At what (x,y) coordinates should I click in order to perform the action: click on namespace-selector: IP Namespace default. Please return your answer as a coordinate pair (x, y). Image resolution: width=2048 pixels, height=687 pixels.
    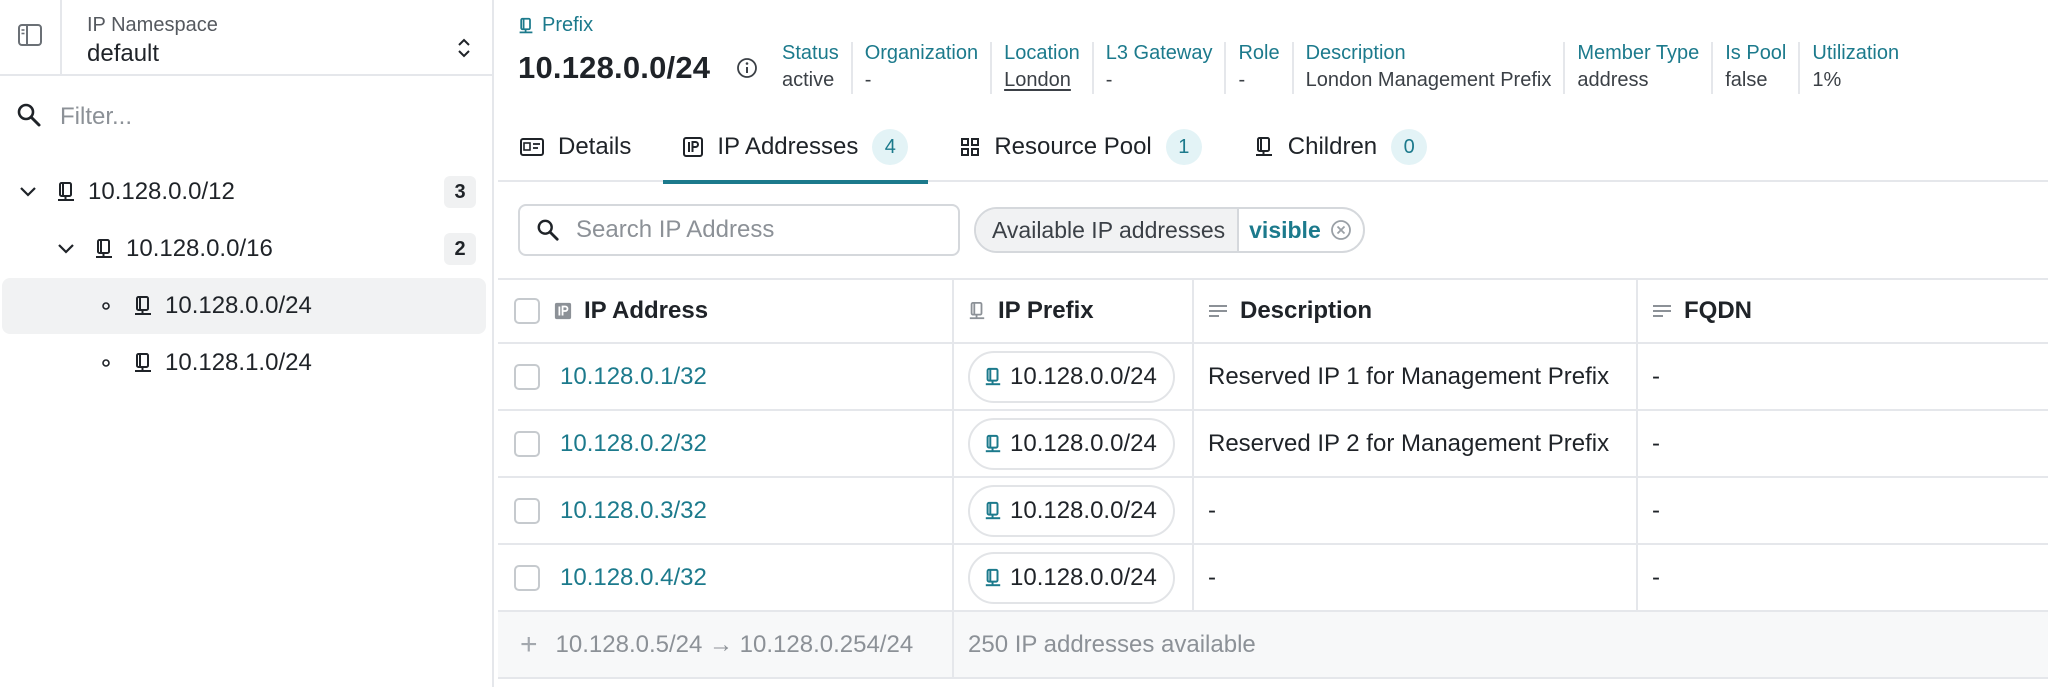
    Looking at the image, I should click on (277, 37).